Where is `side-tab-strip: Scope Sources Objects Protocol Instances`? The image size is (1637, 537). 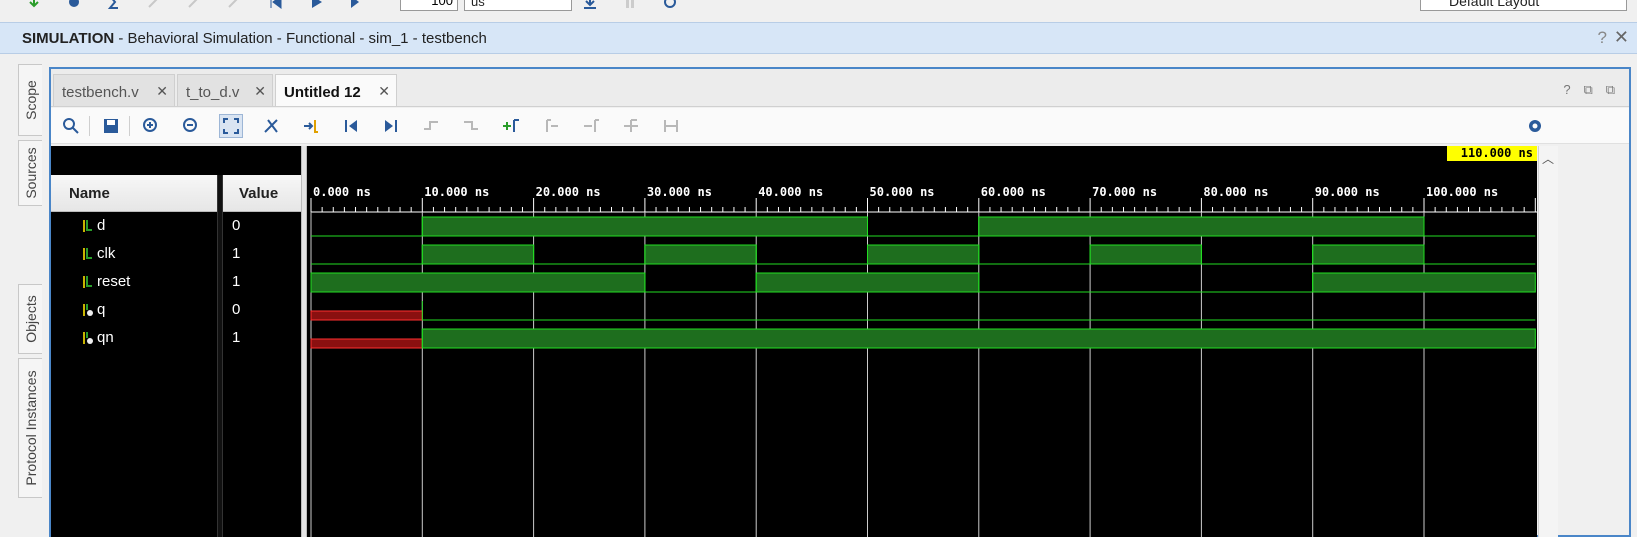
side-tab-strip: Scope Sources Objects Protocol Instances is located at coordinates (24, 295).